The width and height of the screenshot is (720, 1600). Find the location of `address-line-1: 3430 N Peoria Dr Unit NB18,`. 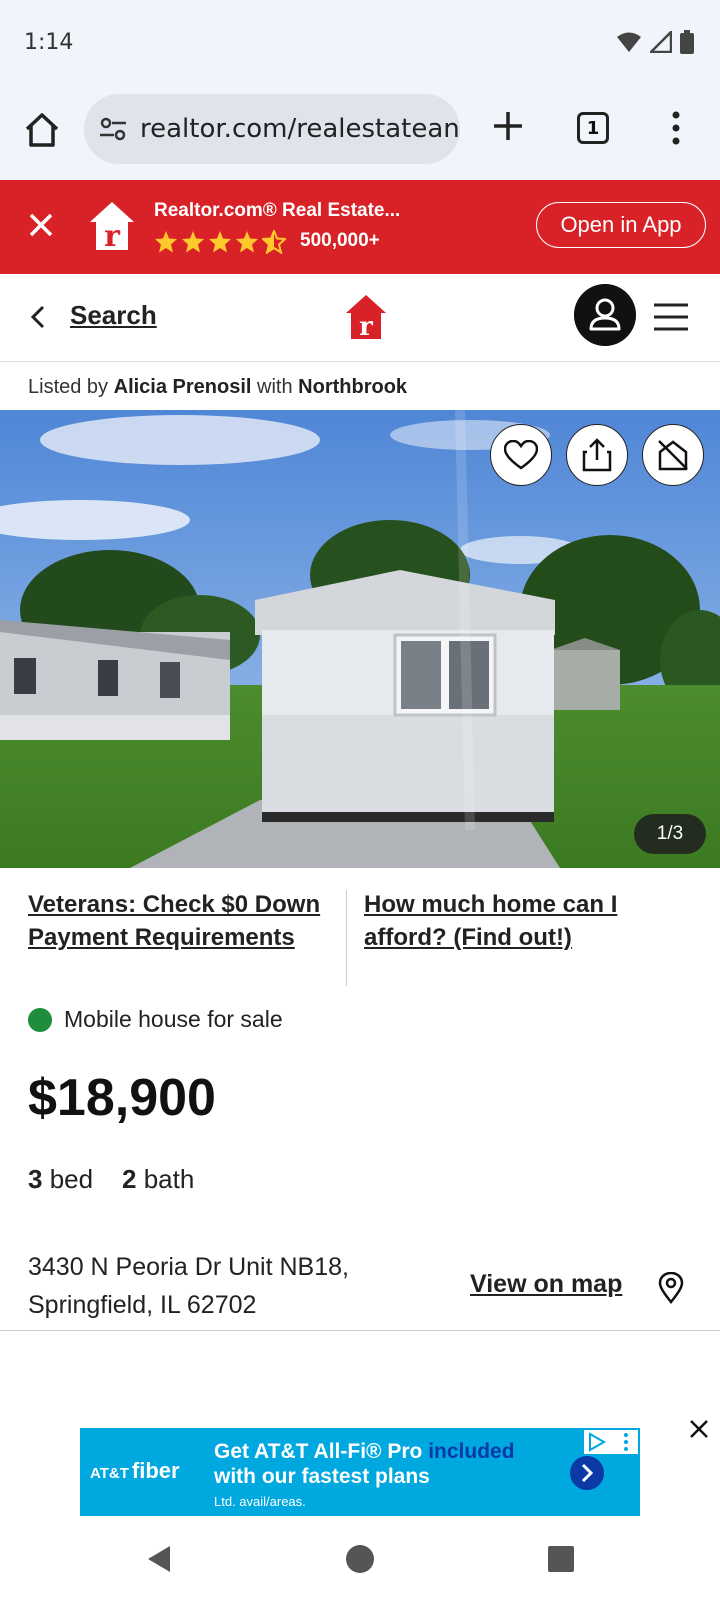

address-line-1: 3430 N Peoria Dr Unit NB18, is located at coordinates (188, 1267).